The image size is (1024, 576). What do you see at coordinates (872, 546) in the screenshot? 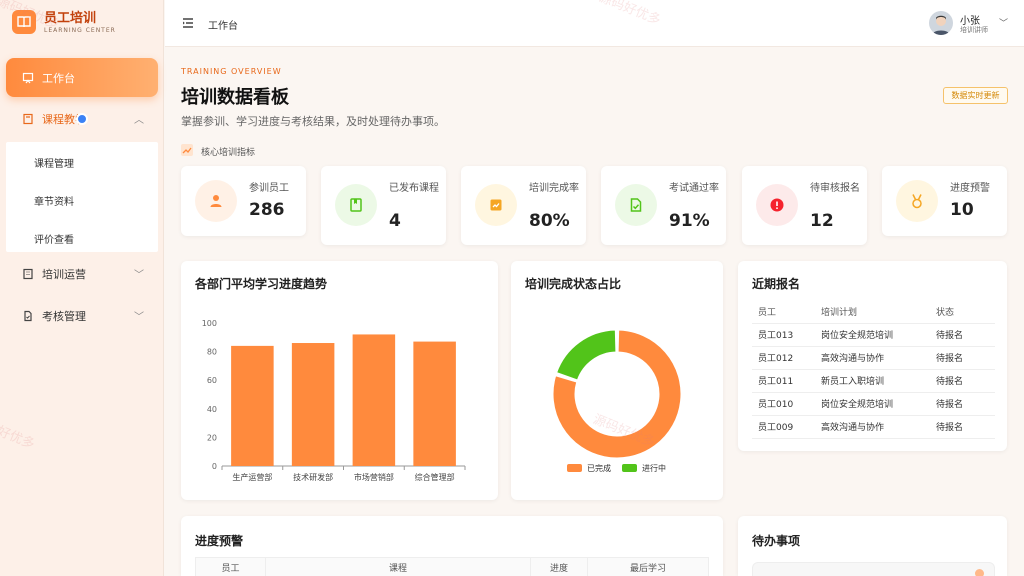
I see `todo-panel: 待办事项` at bounding box center [872, 546].